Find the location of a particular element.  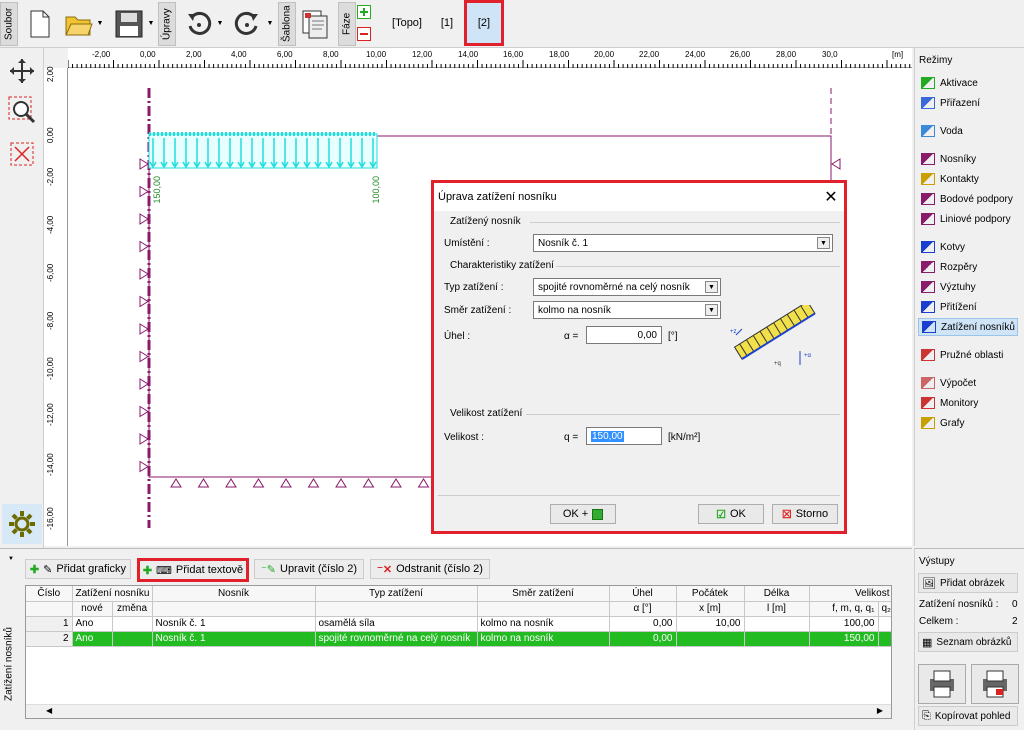

mode-item-11: Přitížení is located at coordinates (968, 307).